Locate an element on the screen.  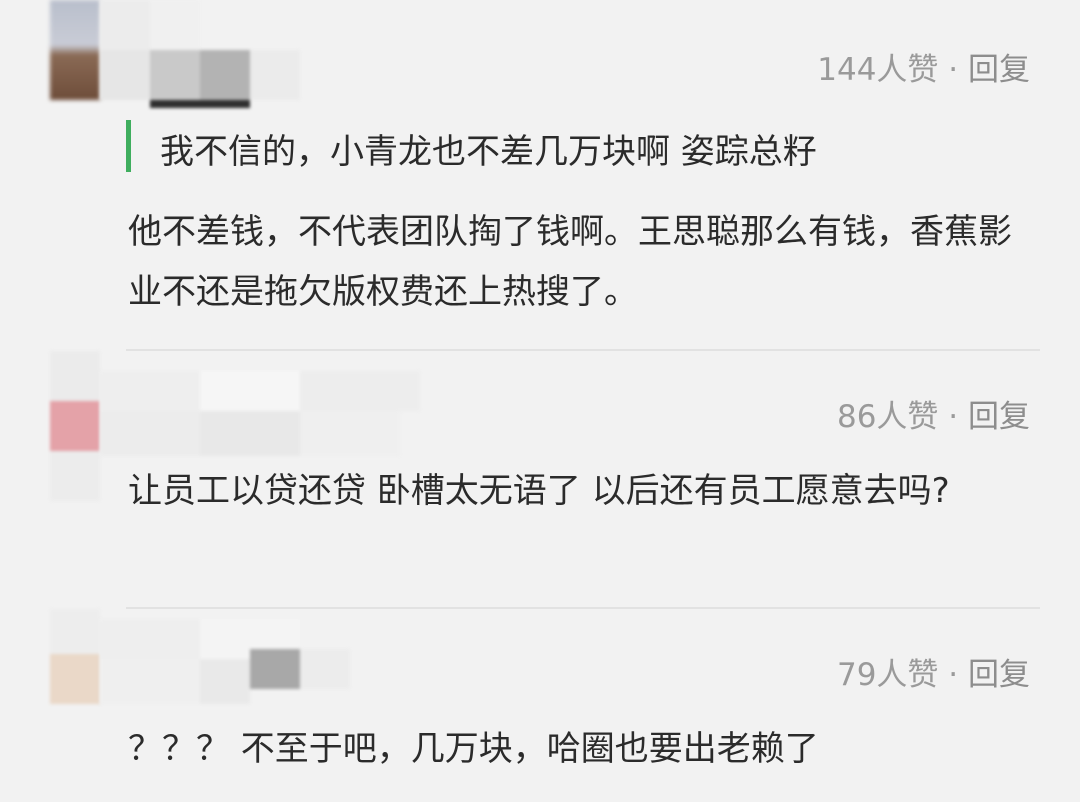
like-count: 79人赞 is located at coordinates (887, 675).